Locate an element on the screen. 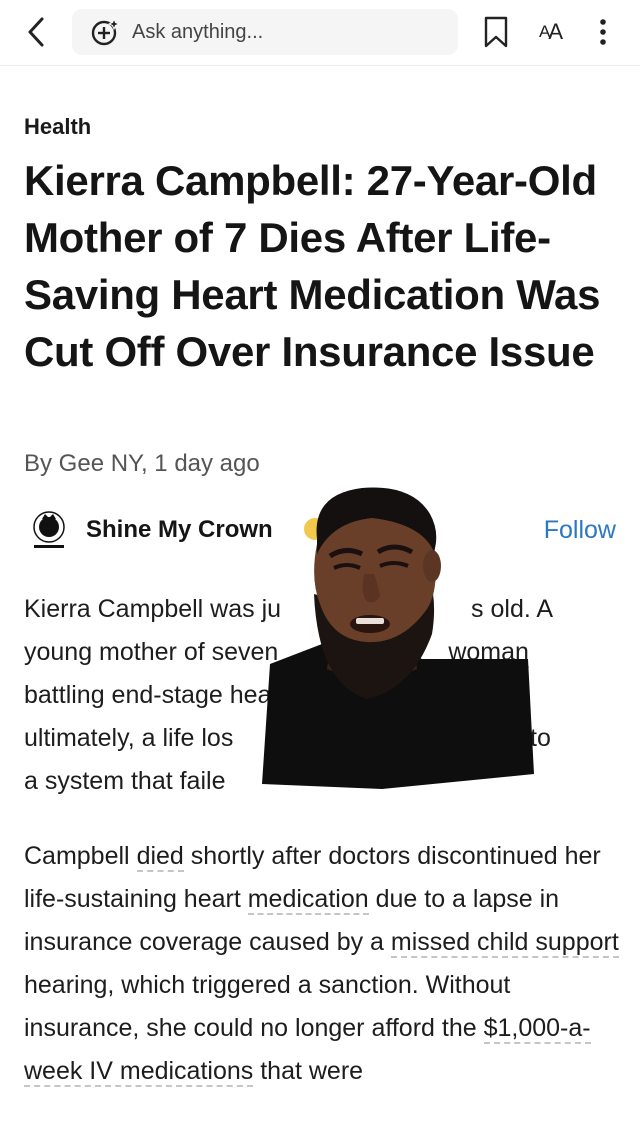 The height and width of the screenshot is (1136, 640). ai-sparkle-icon is located at coordinates (105, 32).